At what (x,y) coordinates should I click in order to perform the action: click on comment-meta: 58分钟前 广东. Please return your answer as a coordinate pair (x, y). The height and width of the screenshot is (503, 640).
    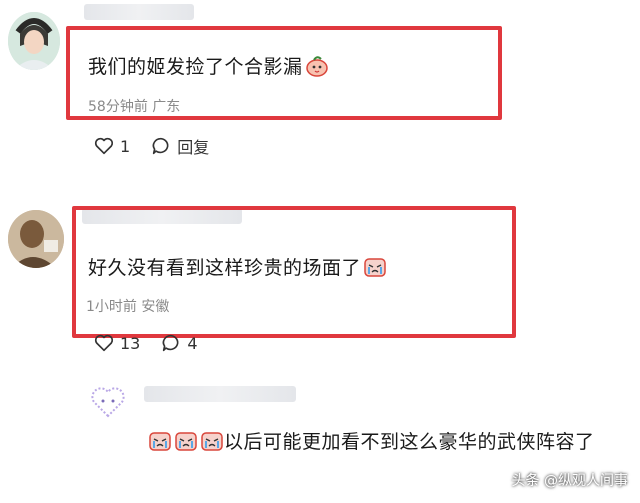
    Looking at the image, I should click on (134, 107).